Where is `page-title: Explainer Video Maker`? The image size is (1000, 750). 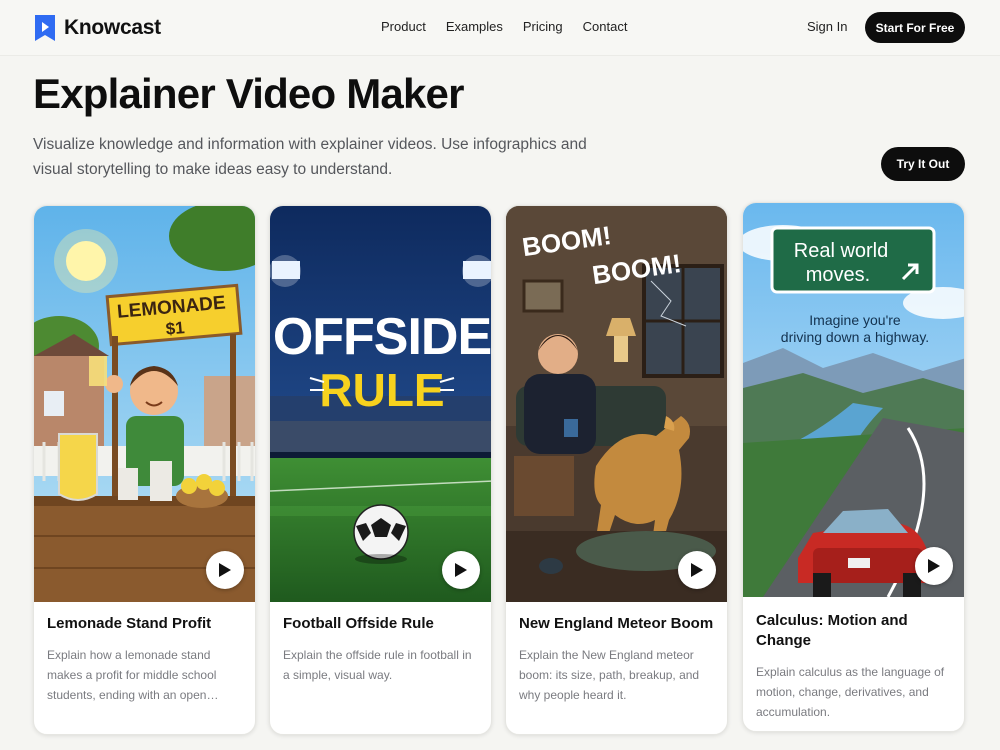 page-title: Explainer Video Maker is located at coordinates (248, 93).